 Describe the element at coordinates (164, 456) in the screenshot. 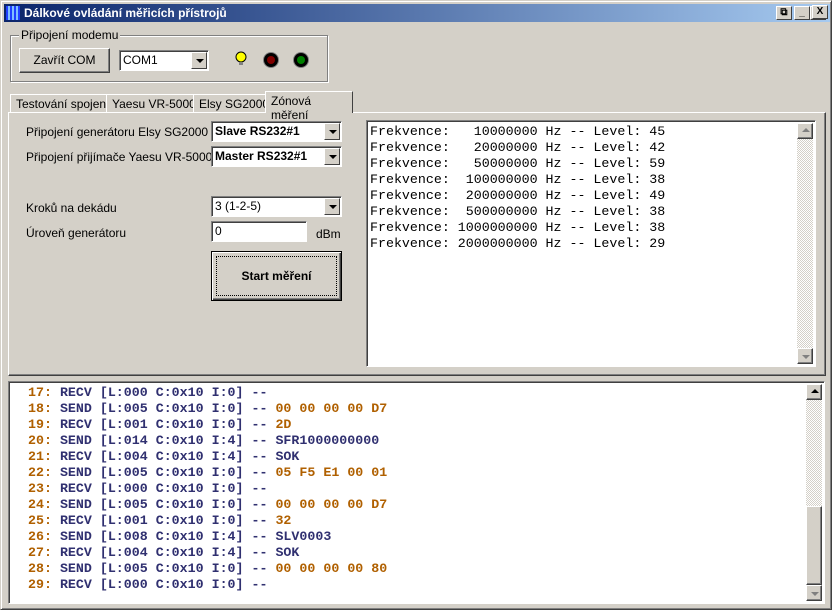

I see `log-line: 21: RECV [L:004 C:0x10 I:4] -- SOK` at that location.